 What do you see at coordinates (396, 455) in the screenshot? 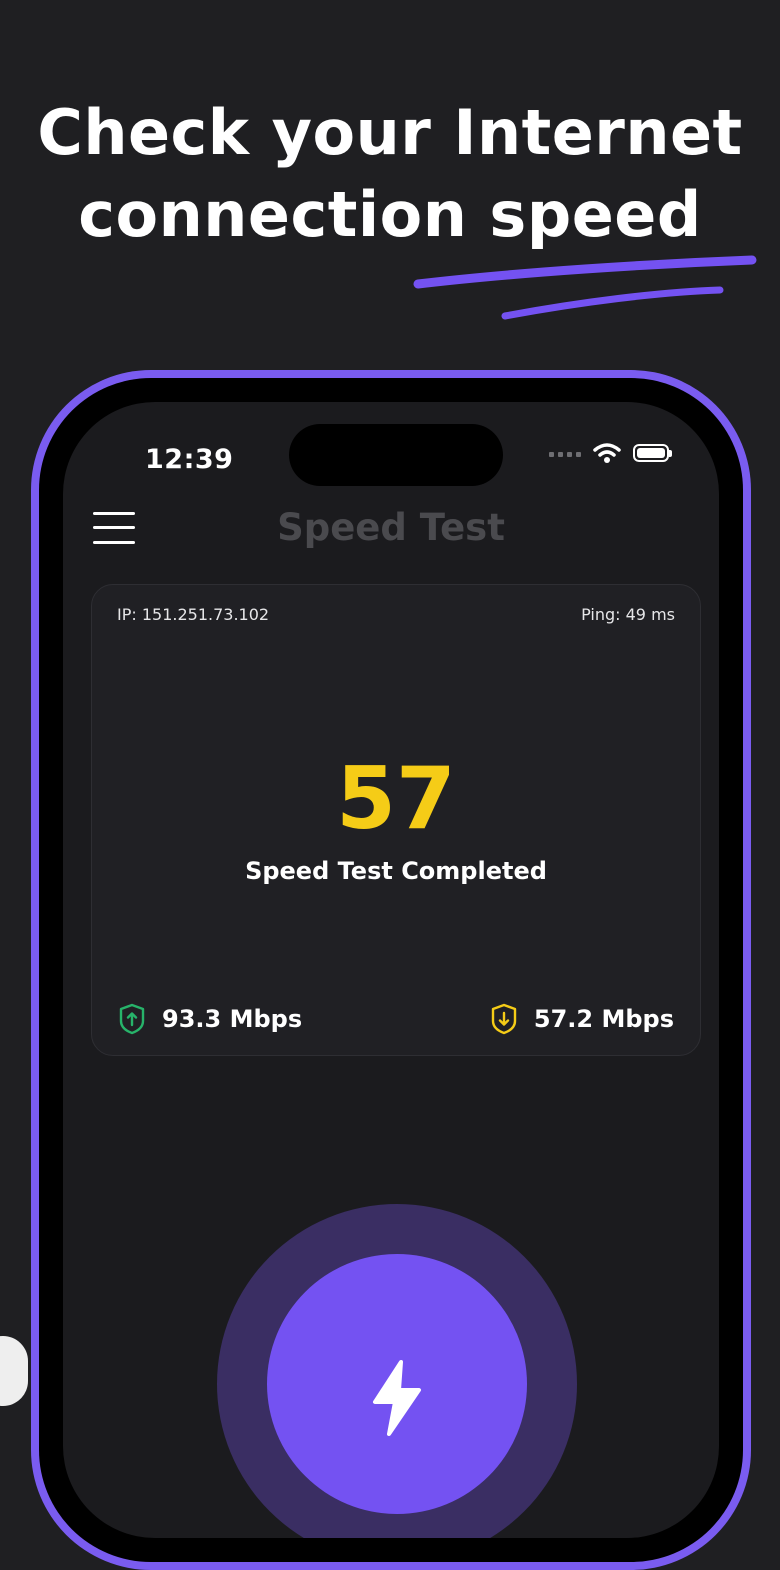
I see `dynamic-island` at bounding box center [396, 455].